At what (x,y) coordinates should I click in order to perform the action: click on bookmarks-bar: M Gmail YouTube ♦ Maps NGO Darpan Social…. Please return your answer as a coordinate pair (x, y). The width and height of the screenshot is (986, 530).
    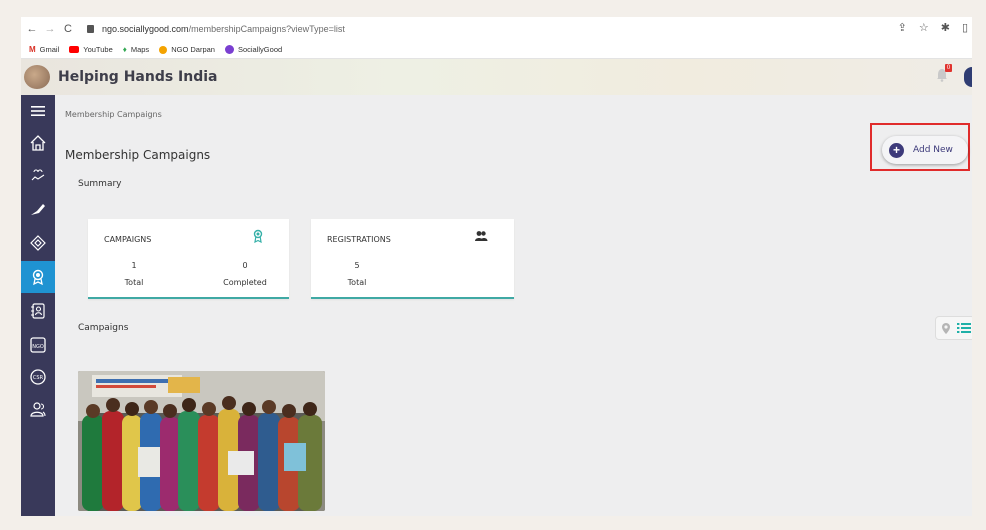
    Looking at the image, I should click on (496, 50).